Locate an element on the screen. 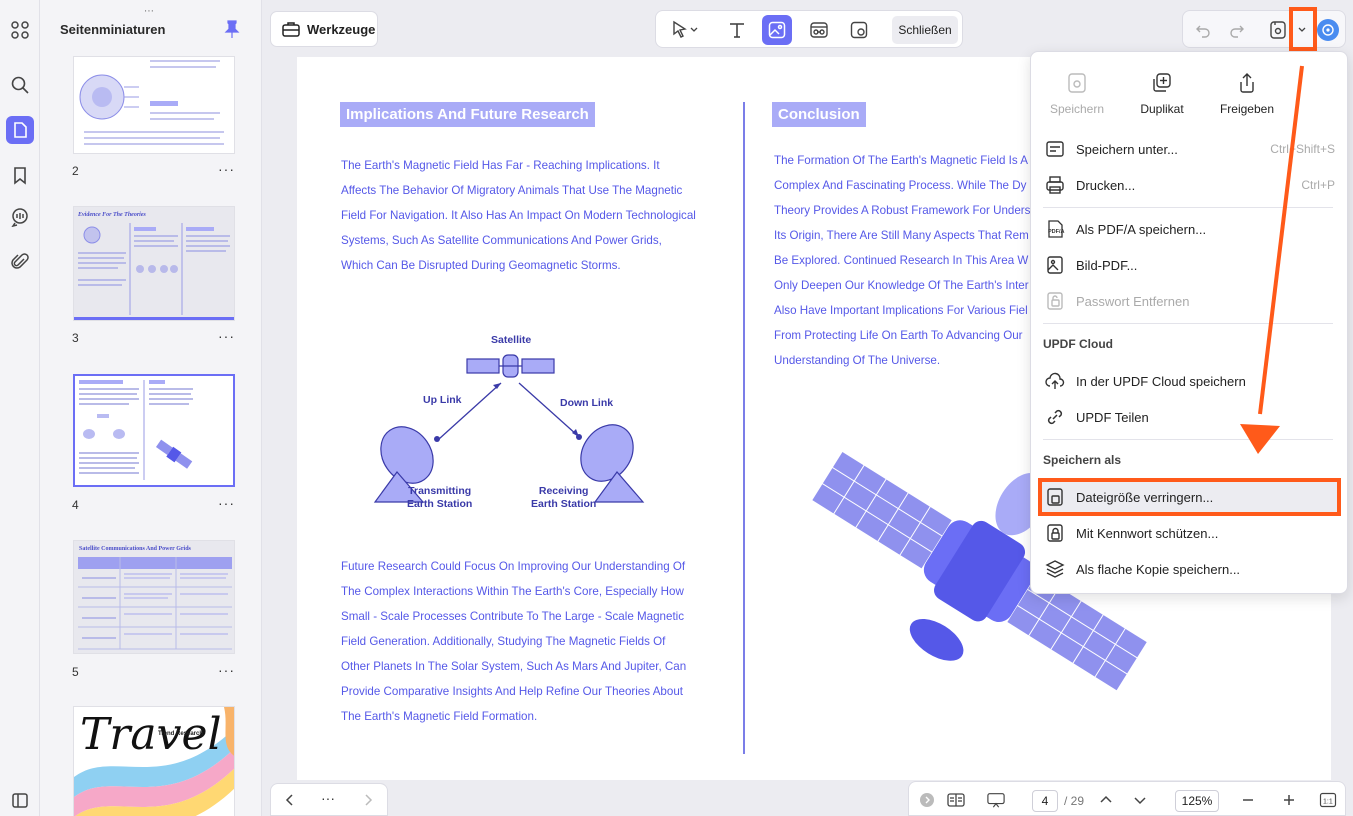 Image resolution: width=1353 pixels, height=816 pixels. printer-icon is located at coordinates (1055, 185).